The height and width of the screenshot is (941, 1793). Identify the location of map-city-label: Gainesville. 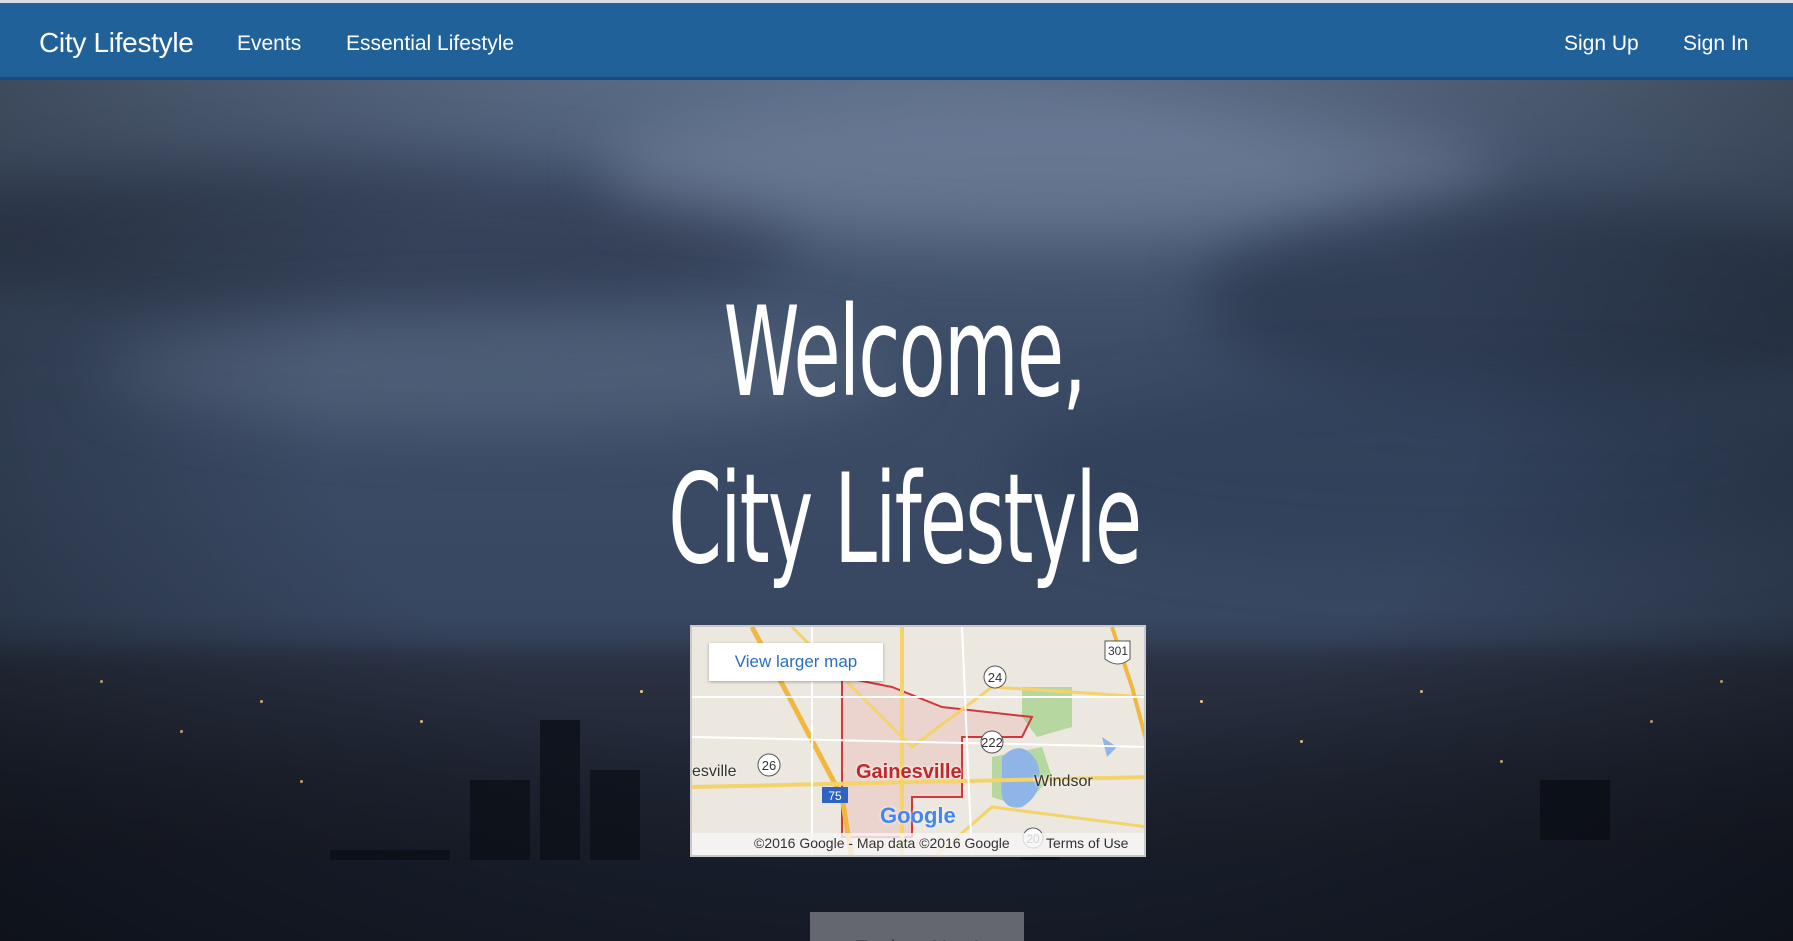
(909, 772).